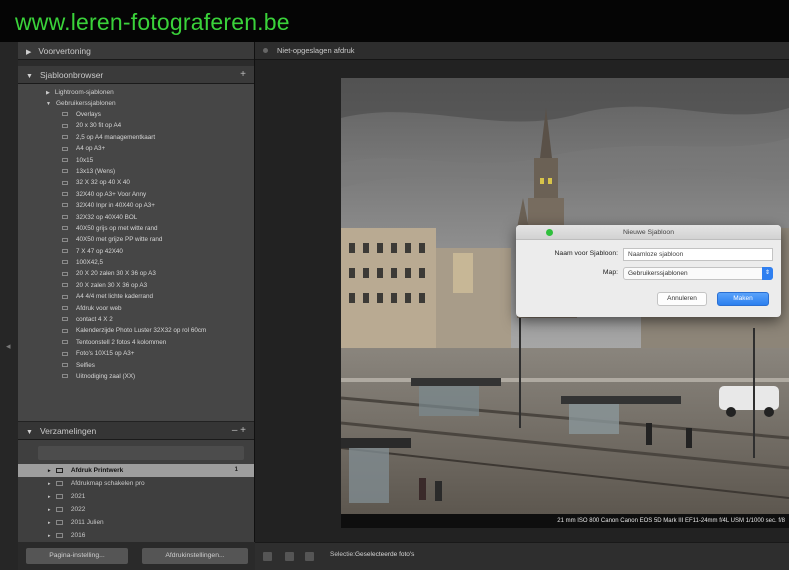  What do you see at coordinates (136, 182) in the screenshot?
I see `template-item: 32 X 32 op 40 X 40` at bounding box center [136, 182].